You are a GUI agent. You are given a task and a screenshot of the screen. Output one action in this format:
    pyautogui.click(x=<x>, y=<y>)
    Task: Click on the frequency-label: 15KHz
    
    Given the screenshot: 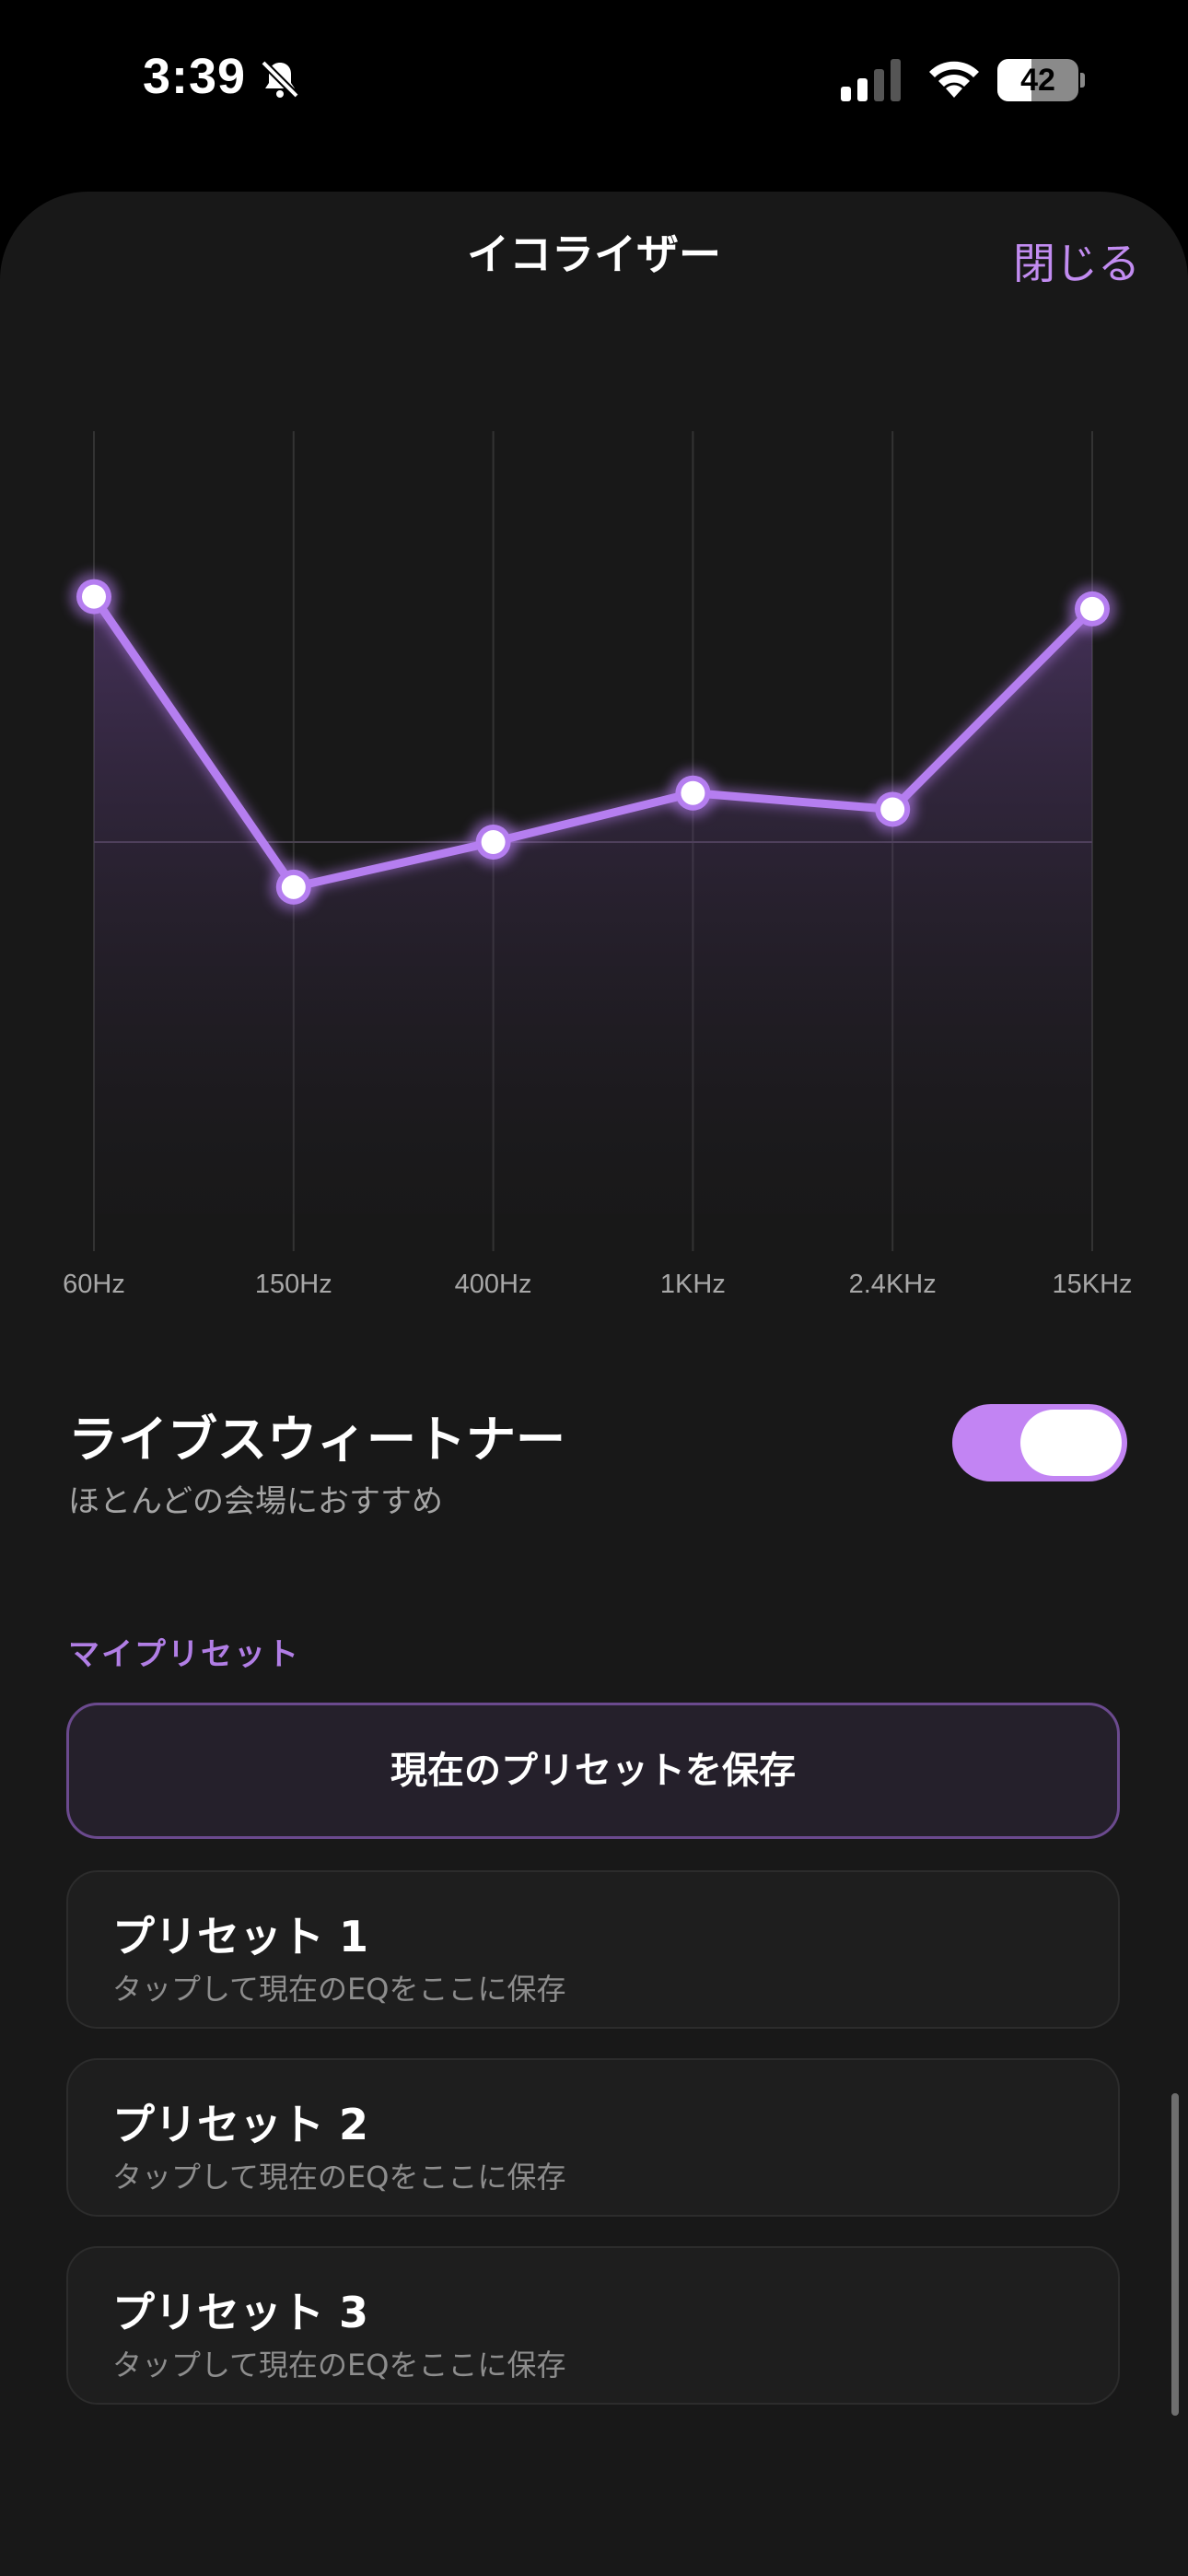 What is the action you would take?
    pyautogui.click(x=1092, y=1284)
    